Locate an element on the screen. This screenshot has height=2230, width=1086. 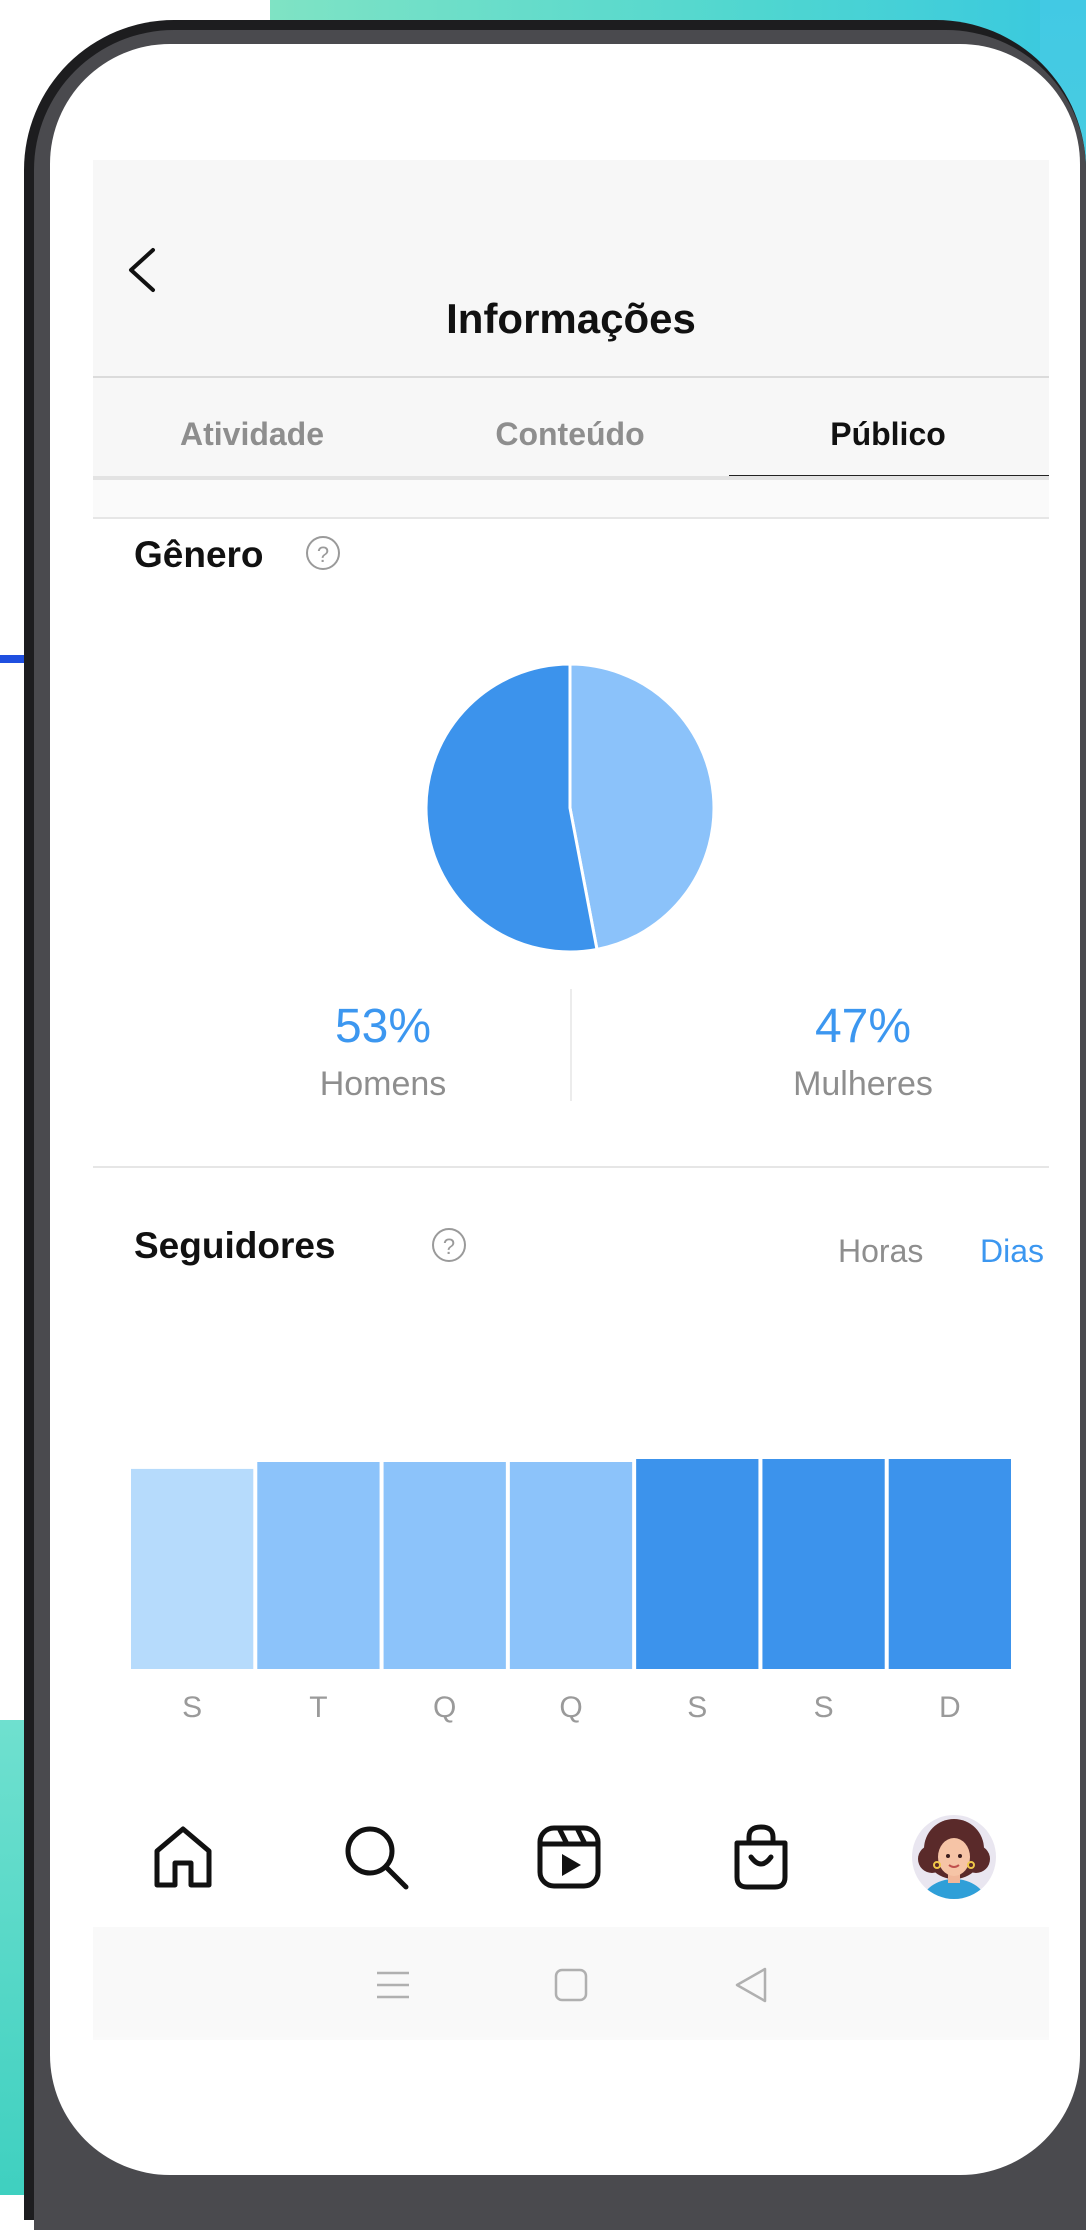
tabs-bottom-border is located at coordinates (571, 478).